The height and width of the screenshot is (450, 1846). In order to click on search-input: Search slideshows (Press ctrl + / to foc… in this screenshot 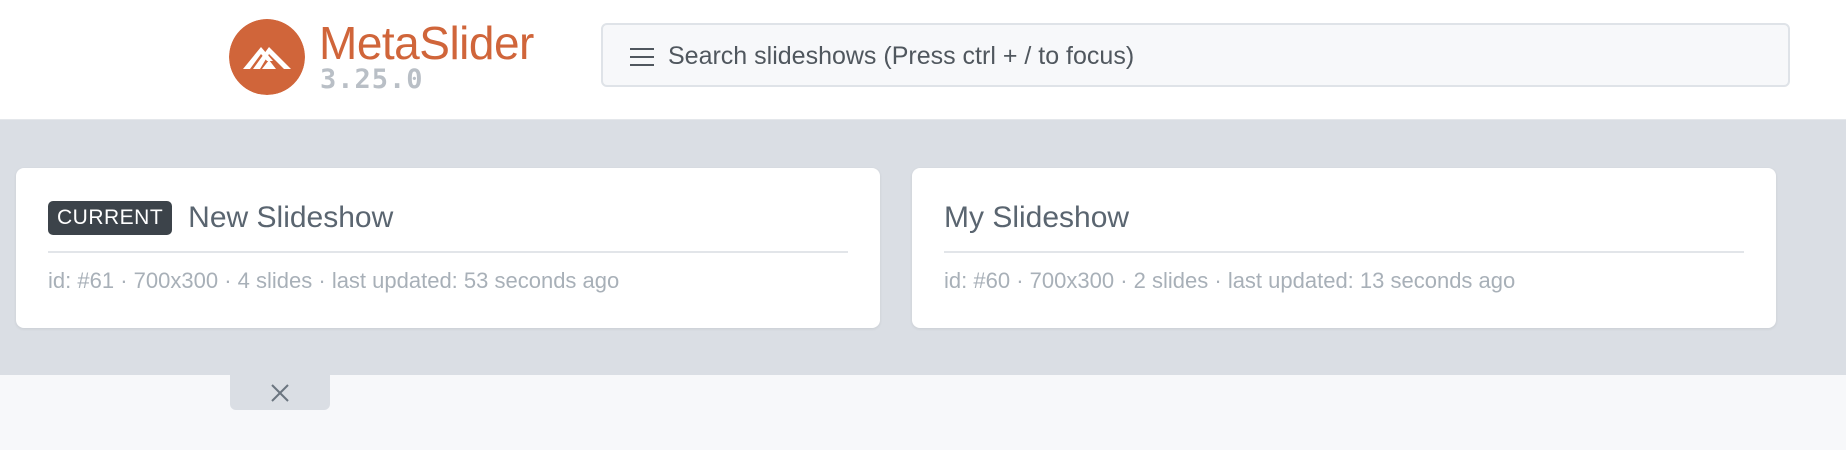, I will do `click(1195, 55)`.